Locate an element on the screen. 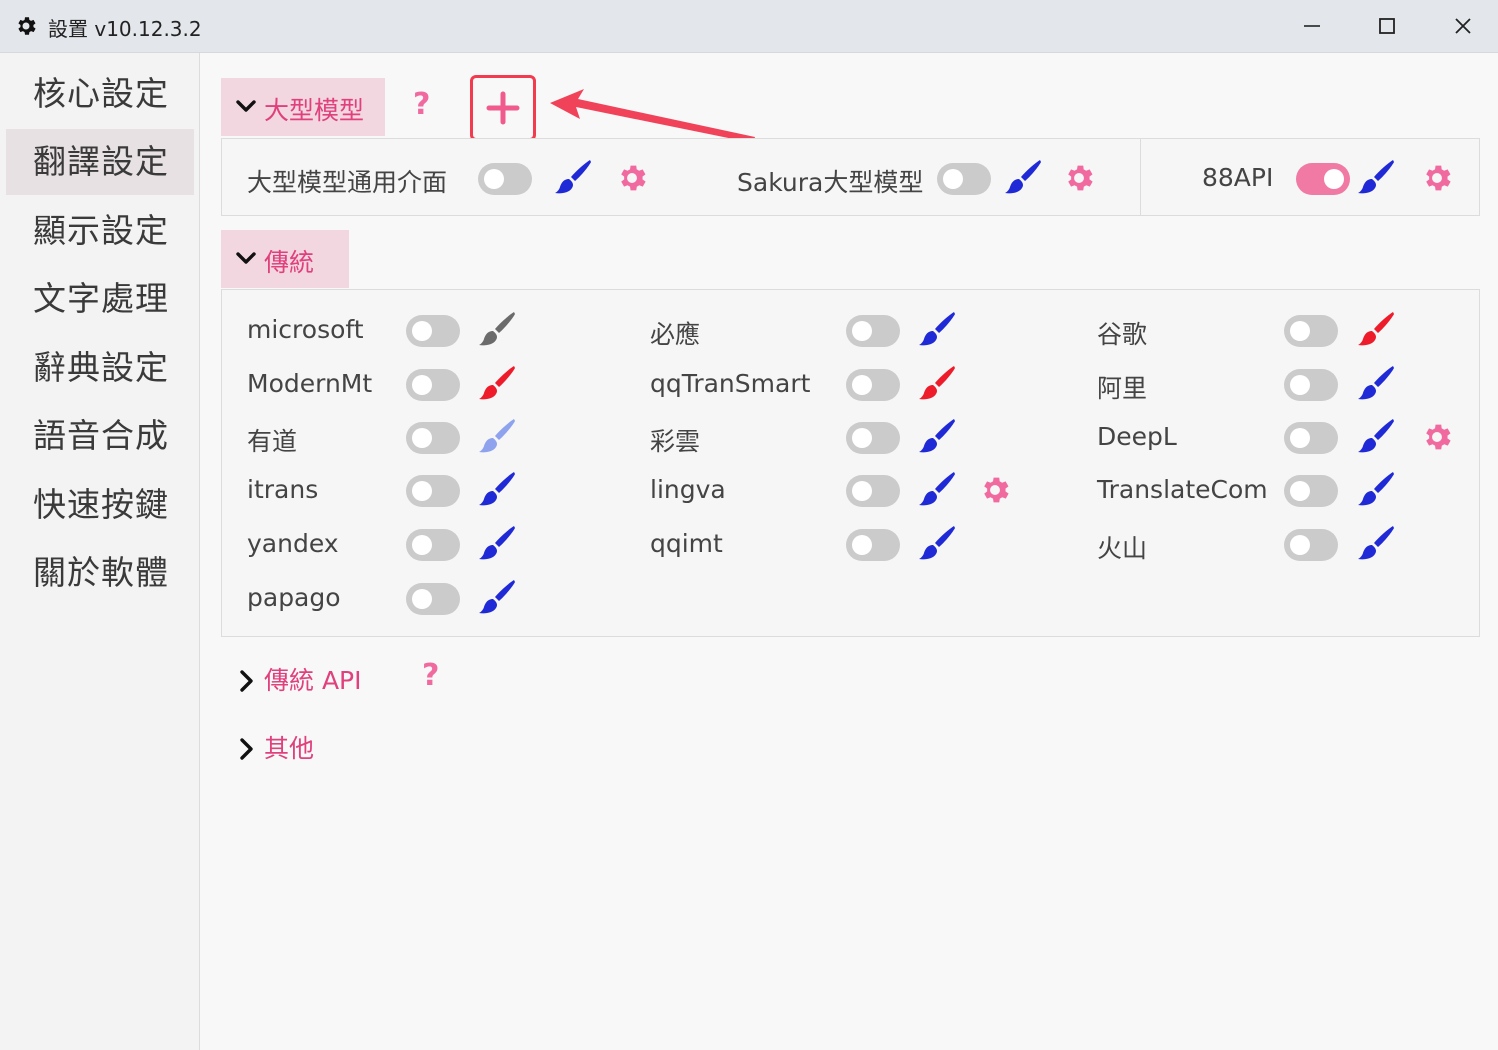 The width and height of the screenshot is (1498, 1050). maximize-icon is located at coordinates (1387, 26).